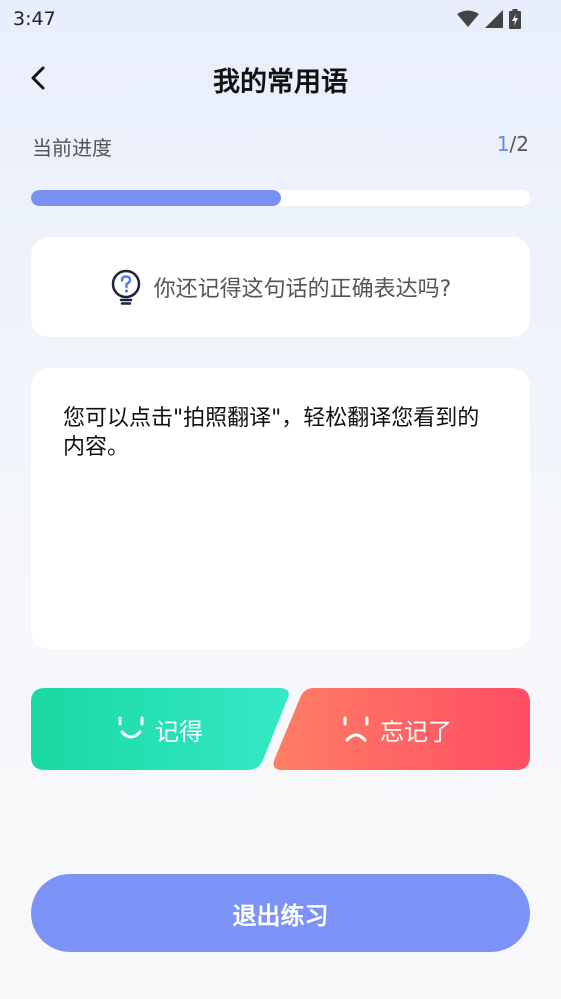  I want to click on status-icons, so click(489, 19).